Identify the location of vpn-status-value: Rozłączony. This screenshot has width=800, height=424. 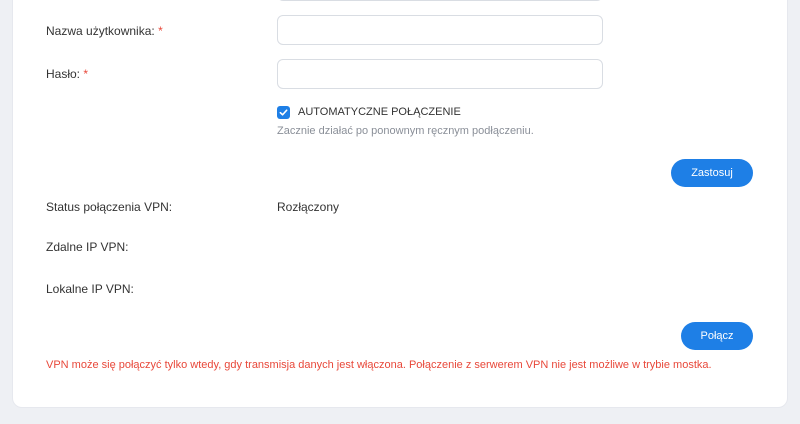
(308, 207).